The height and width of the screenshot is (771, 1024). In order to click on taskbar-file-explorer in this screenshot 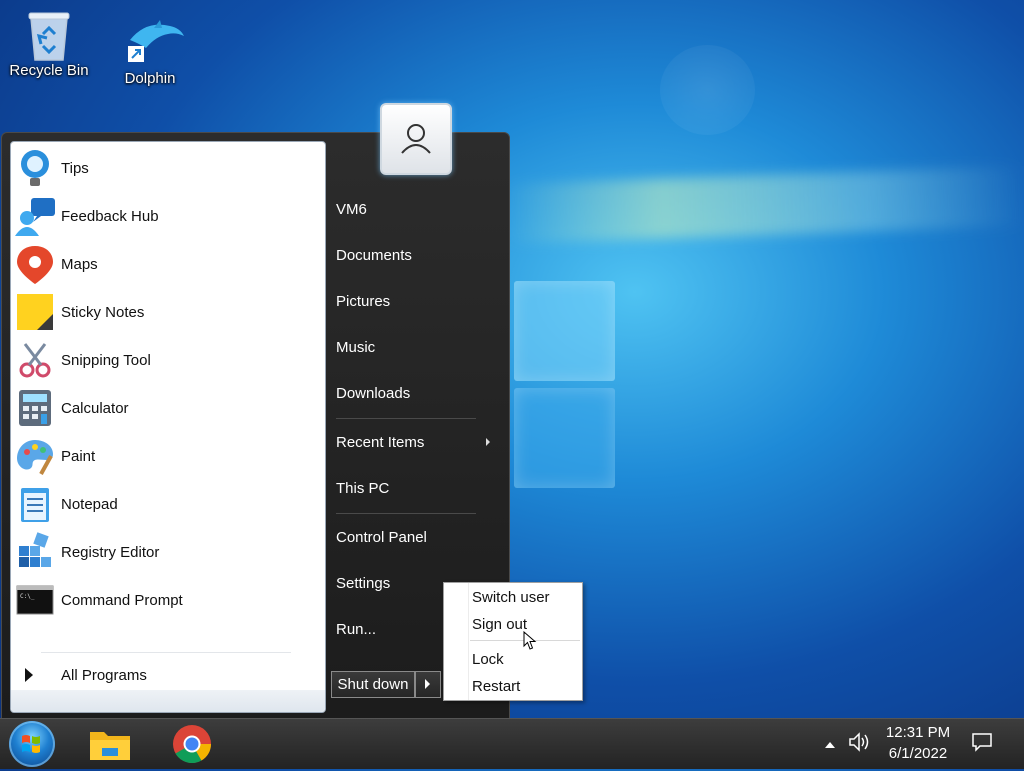, I will do `click(110, 744)`.